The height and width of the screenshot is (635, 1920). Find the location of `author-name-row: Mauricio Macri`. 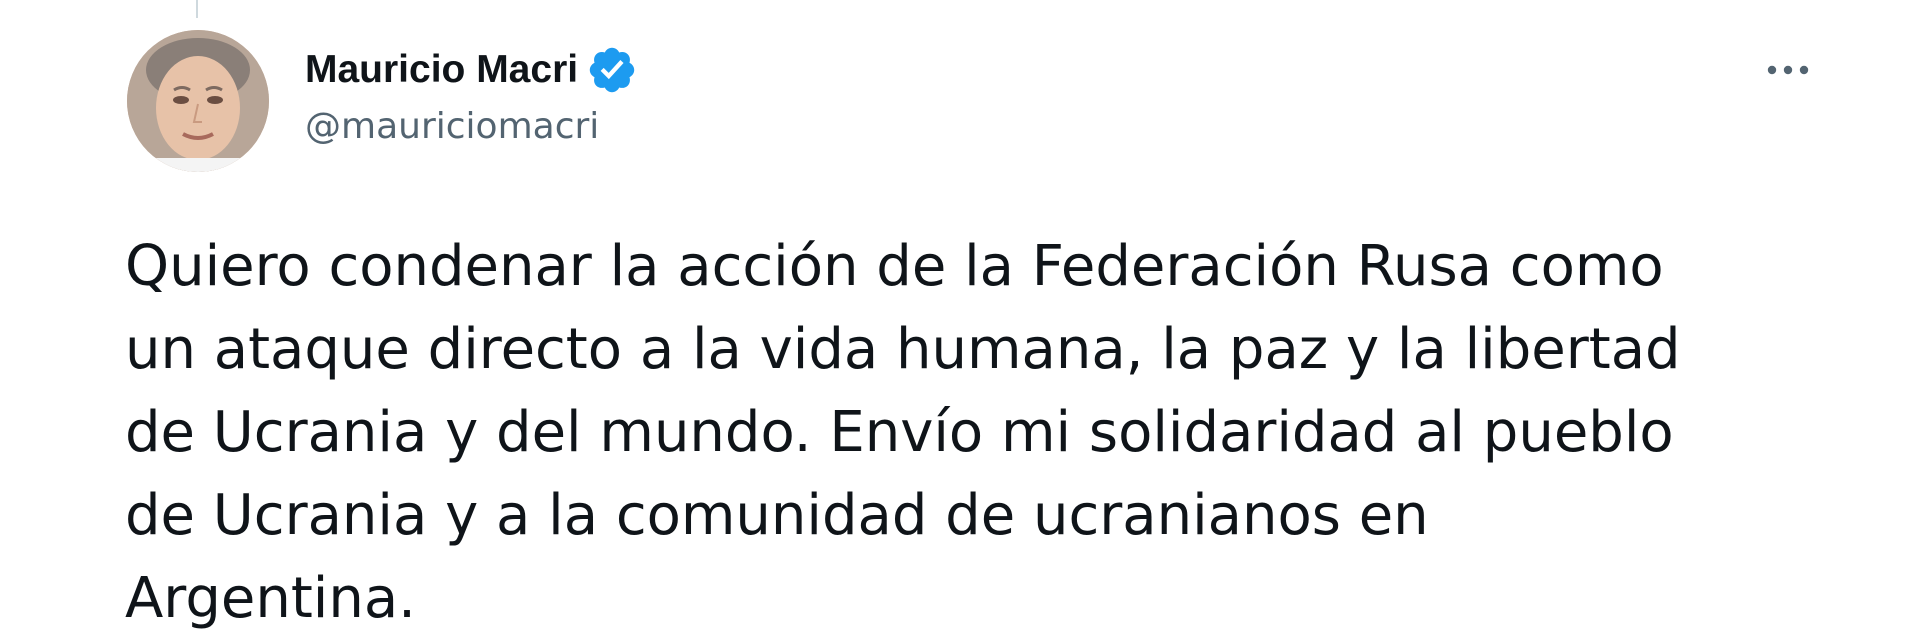

author-name-row: Mauricio Macri is located at coordinates (471, 70).